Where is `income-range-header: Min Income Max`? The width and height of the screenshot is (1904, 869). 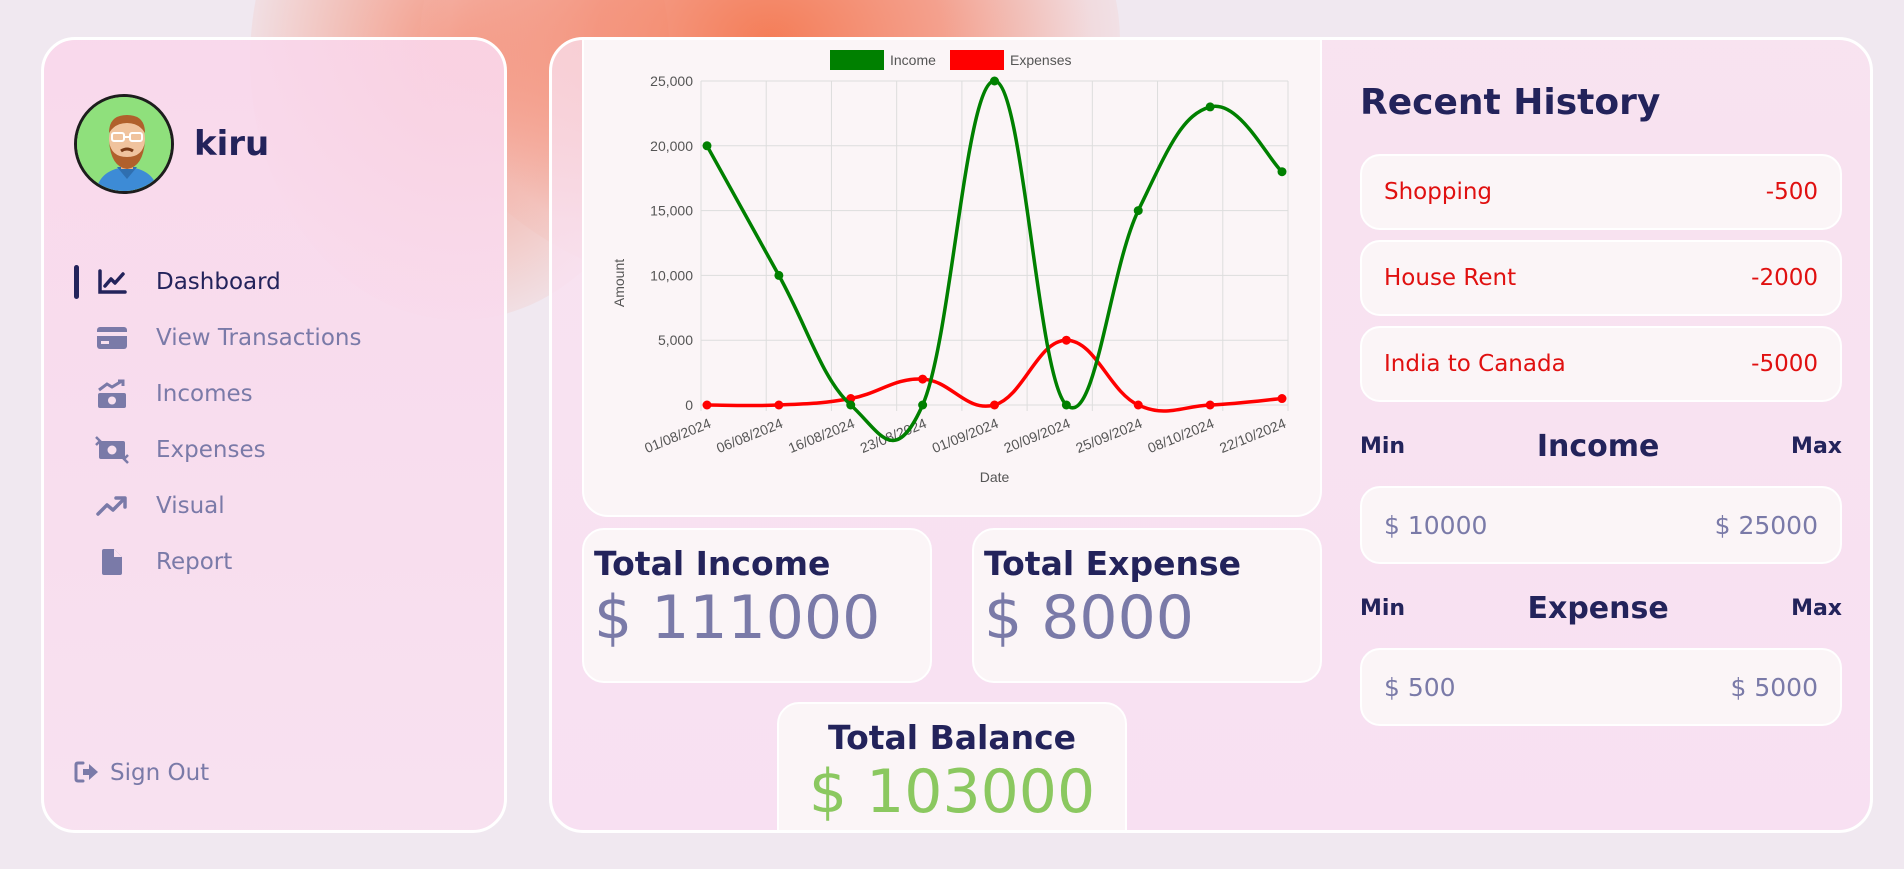 income-range-header: Min Income Max is located at coordinates (1601, 446).